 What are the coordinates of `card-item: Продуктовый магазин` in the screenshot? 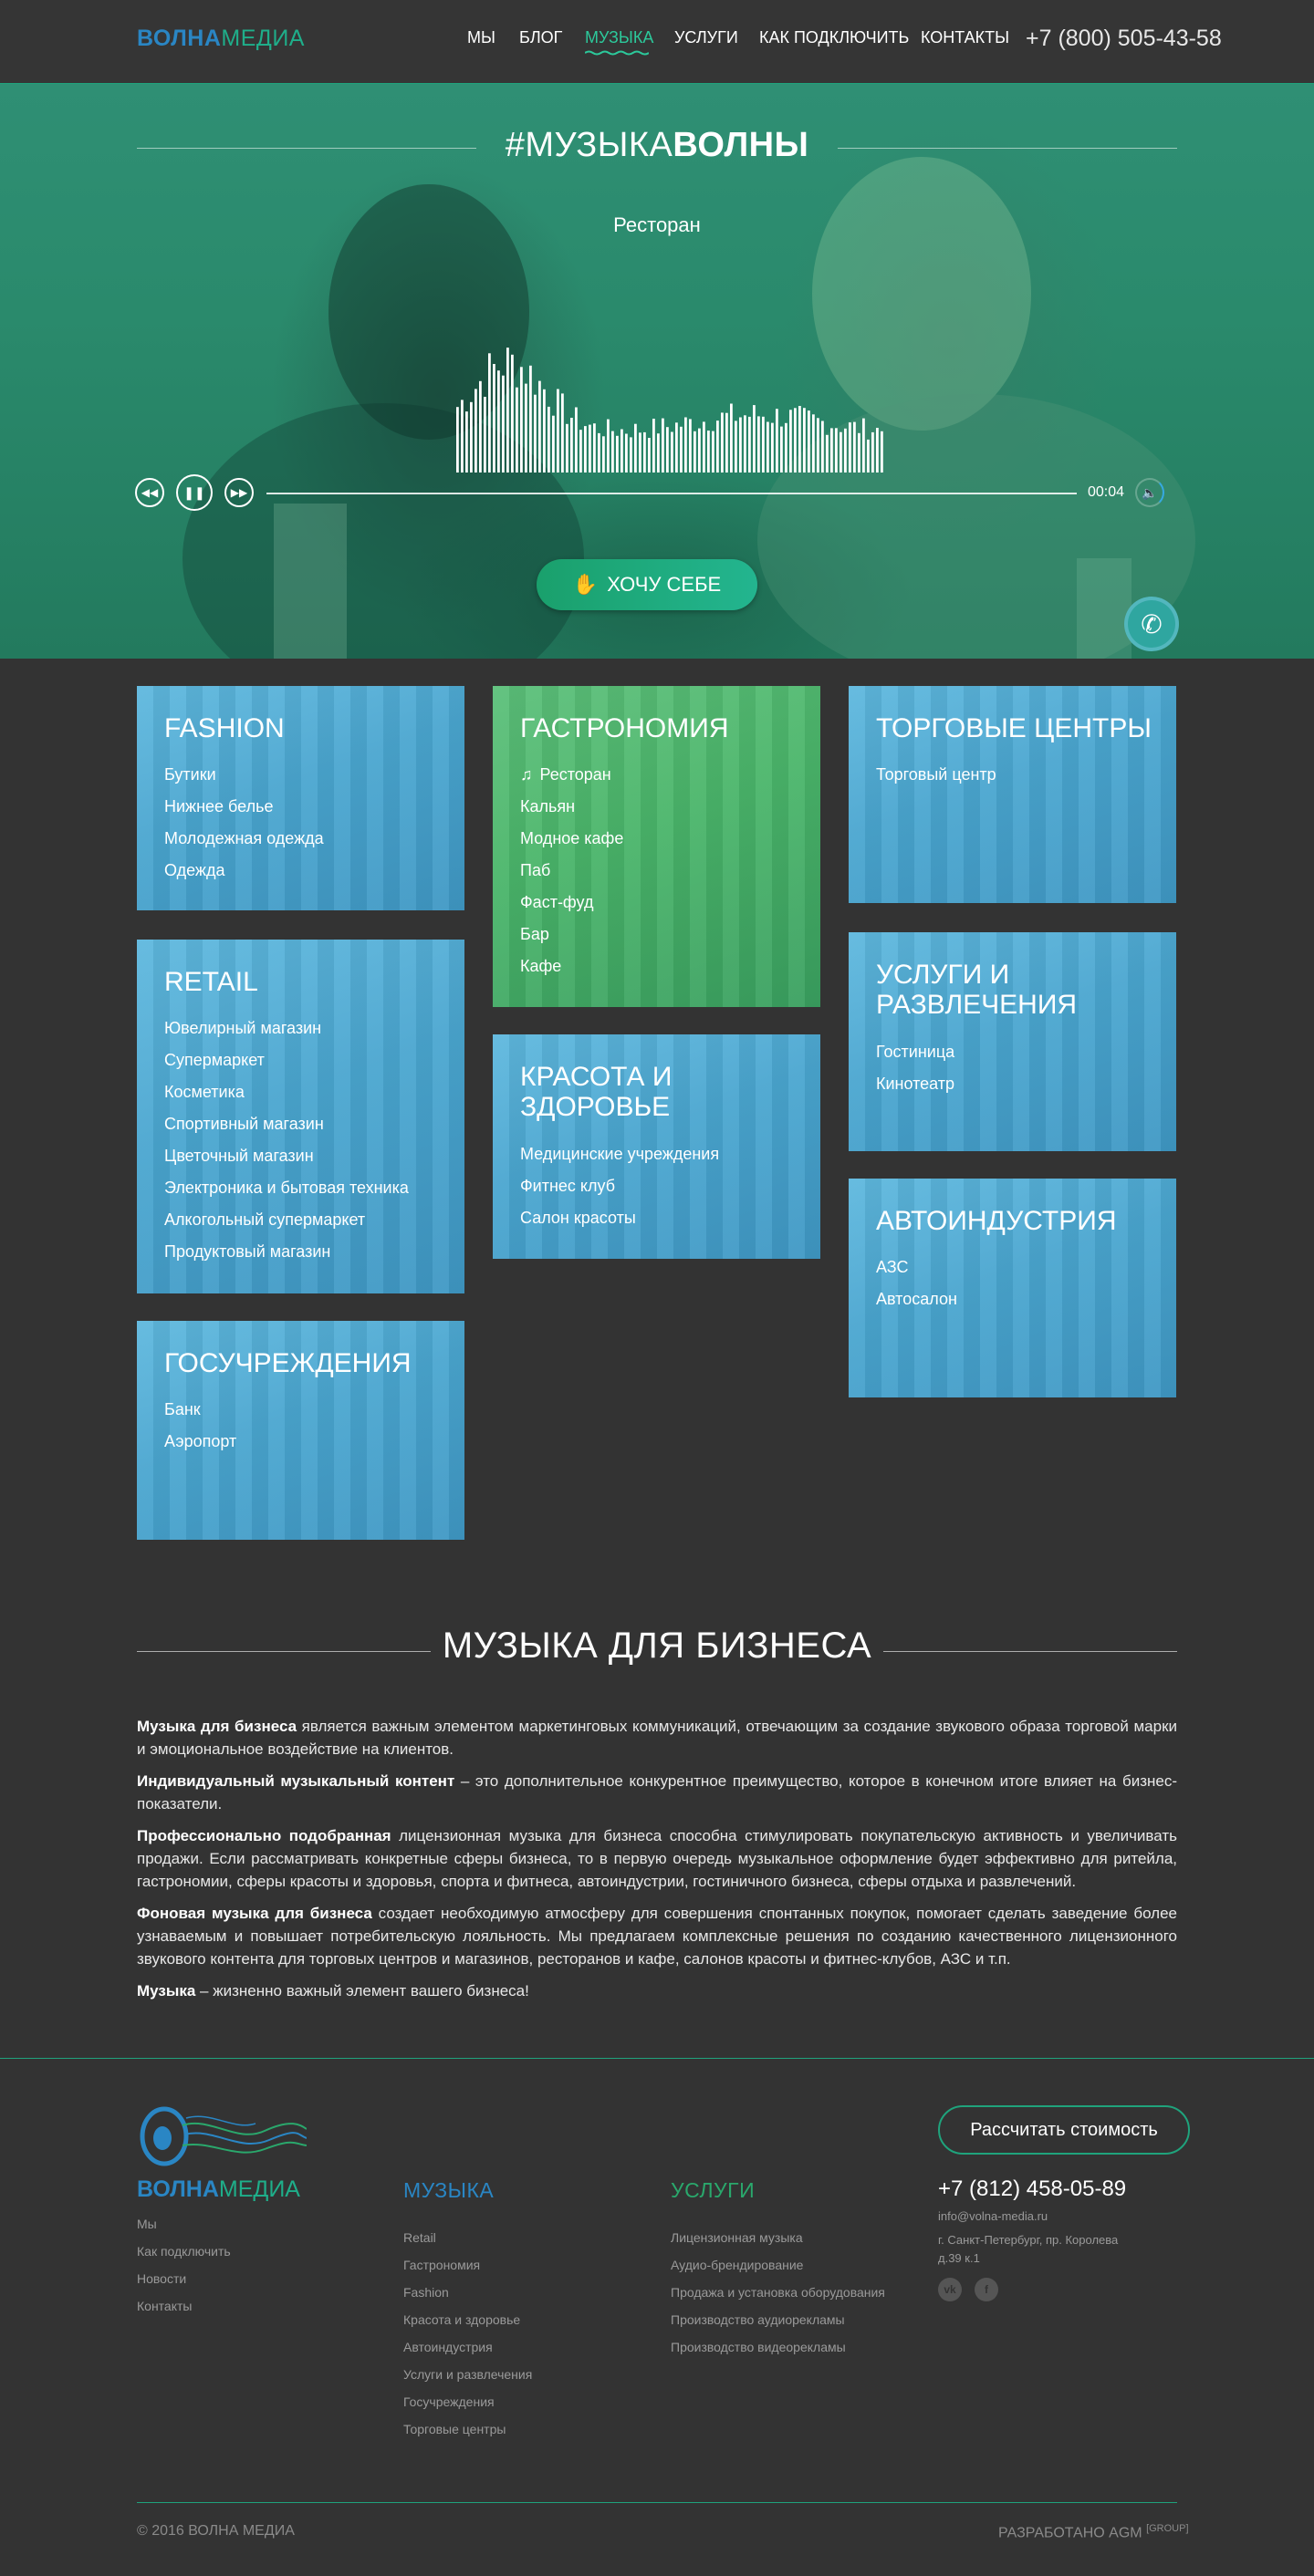 It's located at (286, 1252).